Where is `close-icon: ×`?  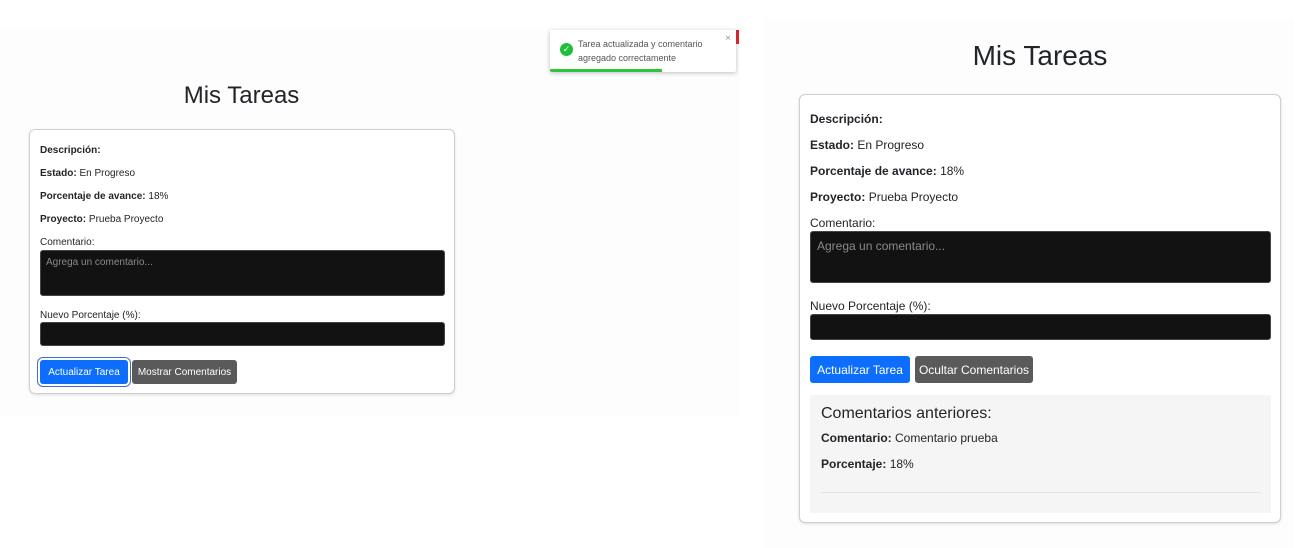
close-icon: × is located at coordinates (728, 38).